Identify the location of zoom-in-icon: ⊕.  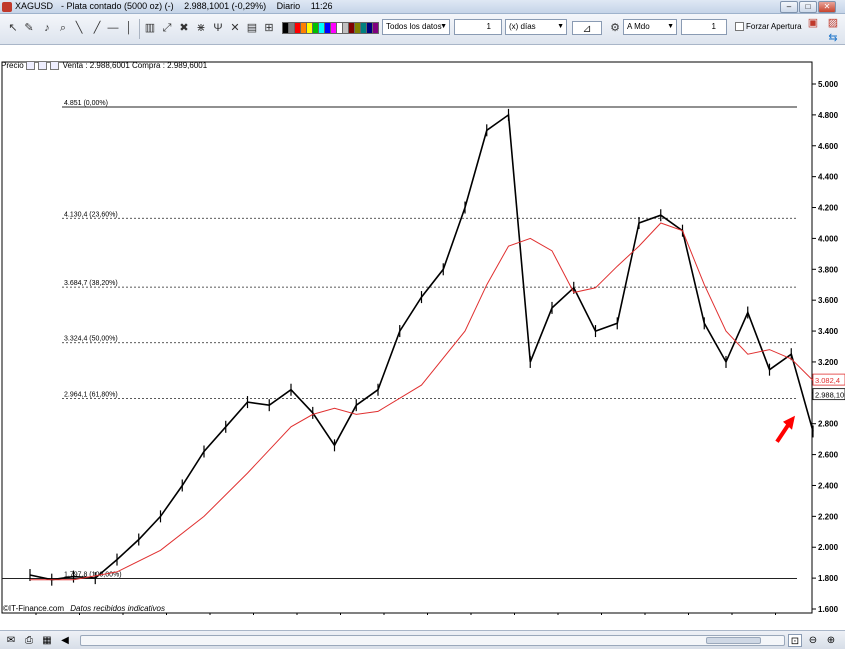
(831, 640).